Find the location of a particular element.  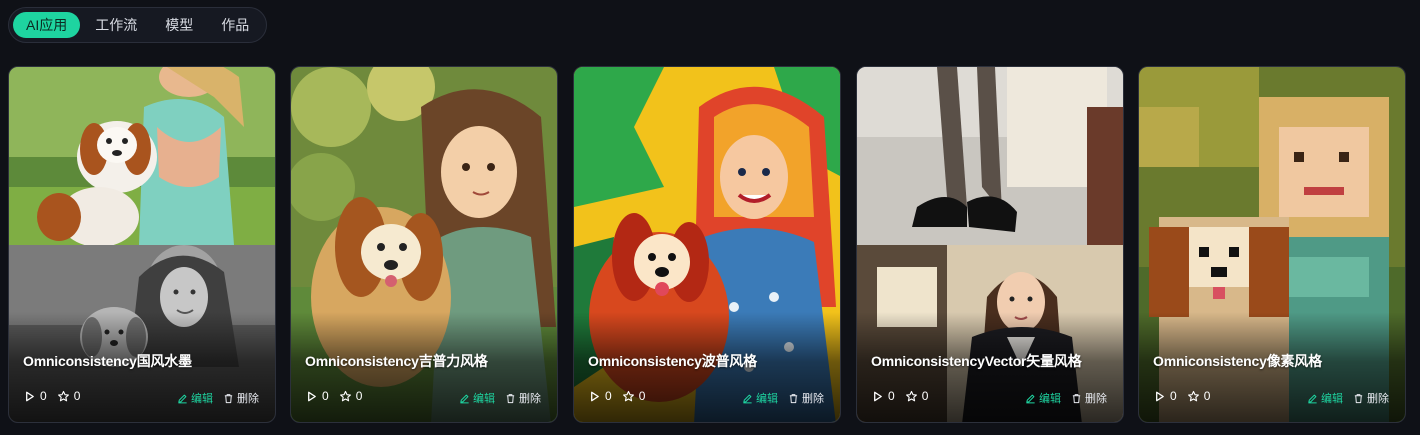

card-title: Omniconsistency吉普力风格 is located at coordinates (396, 361).